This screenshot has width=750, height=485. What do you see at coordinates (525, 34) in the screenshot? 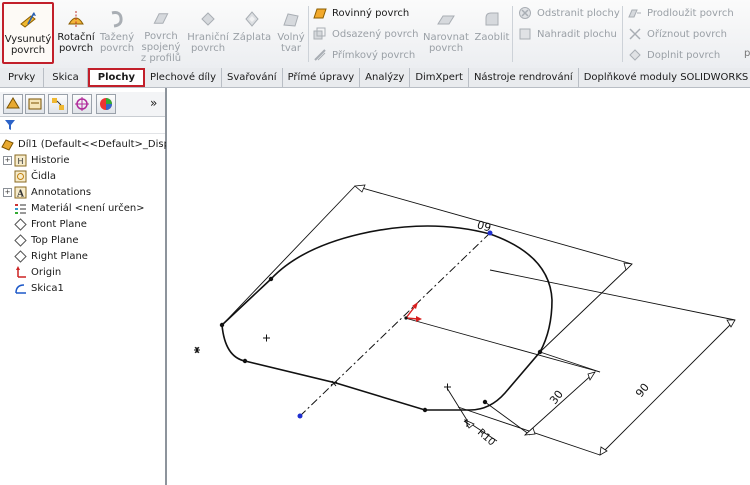
I see `replace-face-icon` at bounding box center [525, 34].